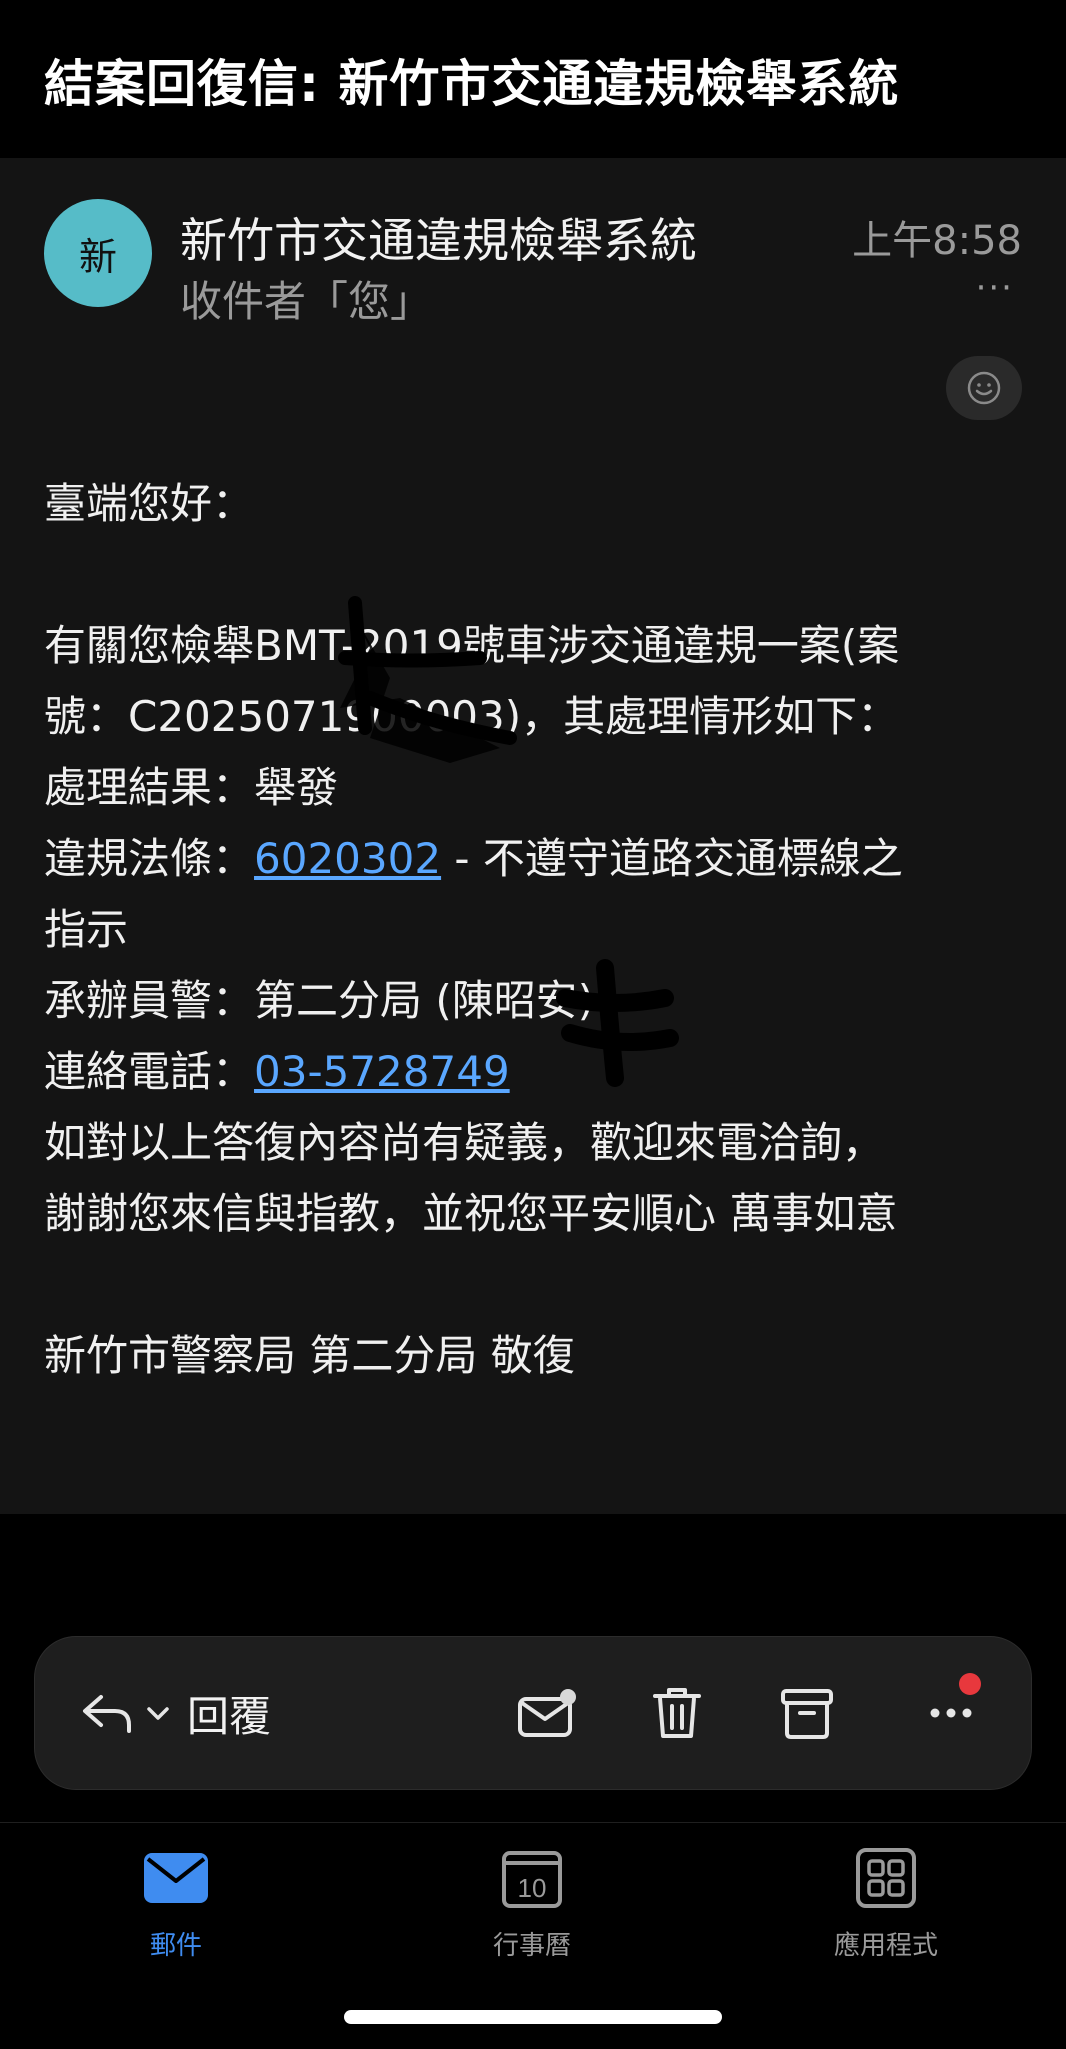 The width and height of the screenshot is (1066, 2049). What do you see at coordinates (175, 1713) in the screenshot?
I see `reply-button: 回覆` at bounding box center [175, 1713].